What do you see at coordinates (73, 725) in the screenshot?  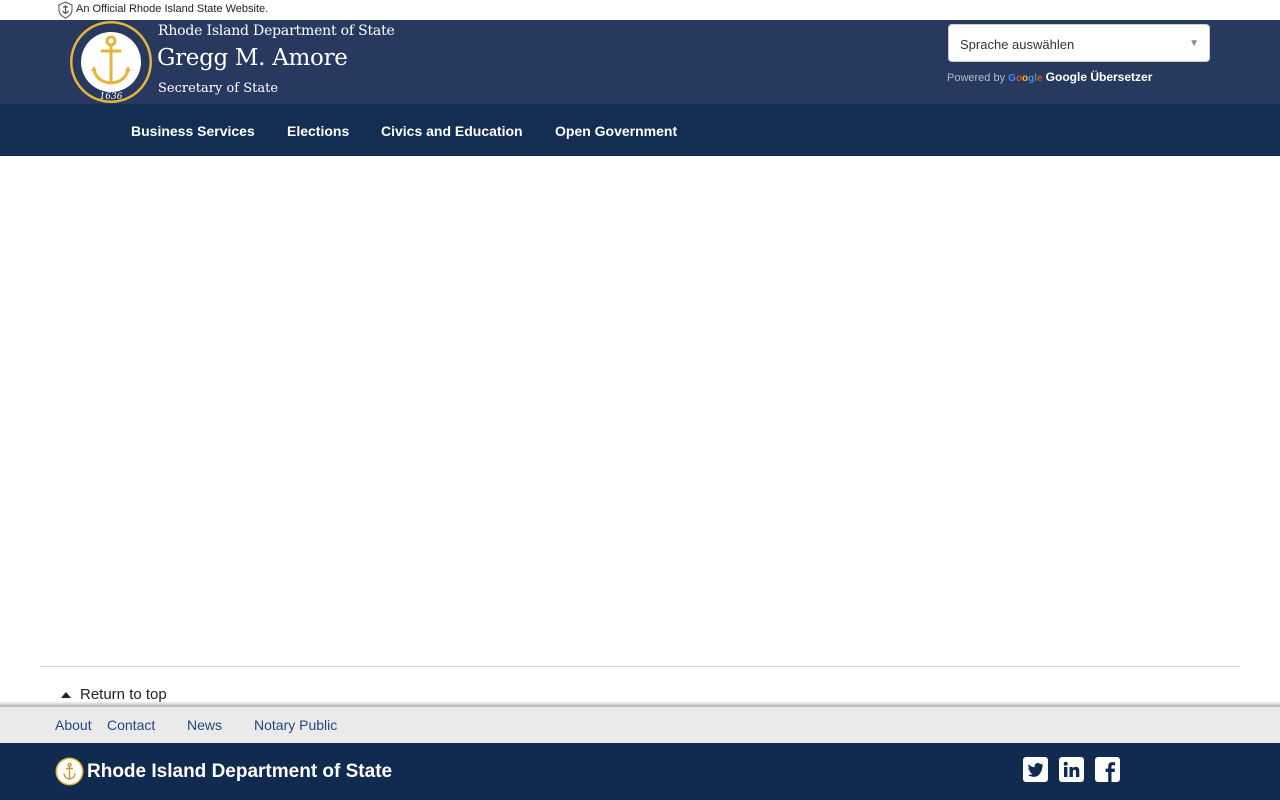 I see `footer-link-about: About` at bounding box center [73, 725].